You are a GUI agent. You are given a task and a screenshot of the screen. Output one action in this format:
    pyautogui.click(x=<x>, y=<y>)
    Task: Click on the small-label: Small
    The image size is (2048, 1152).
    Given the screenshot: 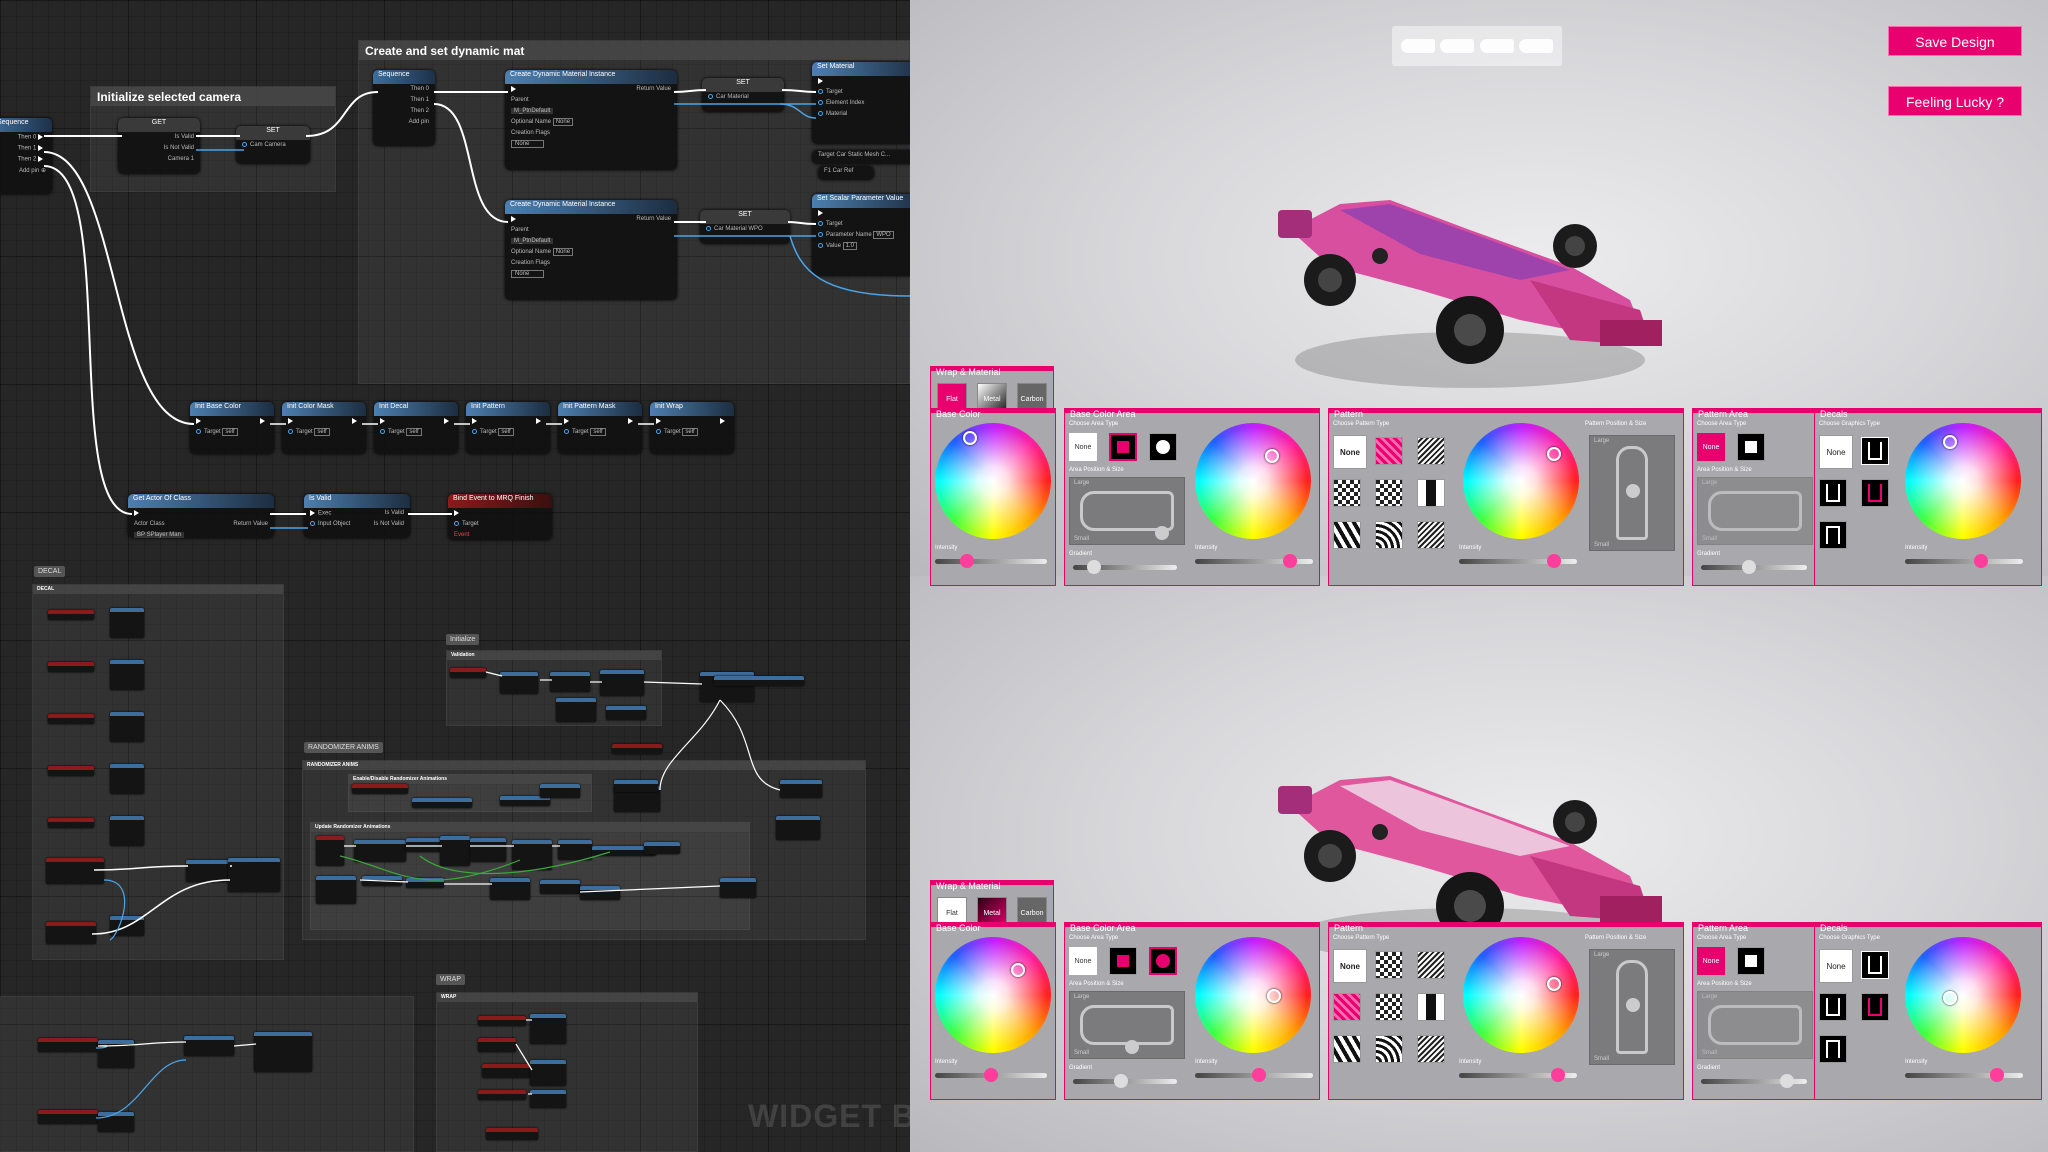 What is the action you would take?
    pyautogui.click(x=1710, y=539)
    